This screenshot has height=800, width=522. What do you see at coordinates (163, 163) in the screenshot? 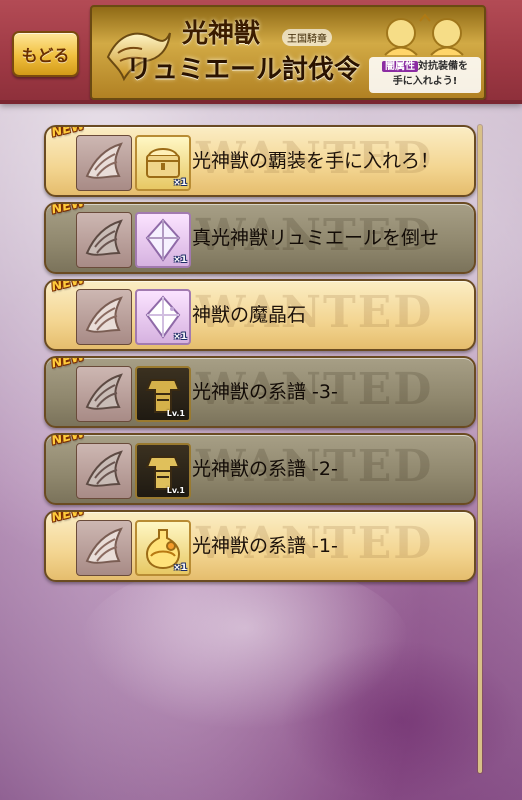
I see `treasure-chest-icon: ×1` at bounding box center [163, 163].